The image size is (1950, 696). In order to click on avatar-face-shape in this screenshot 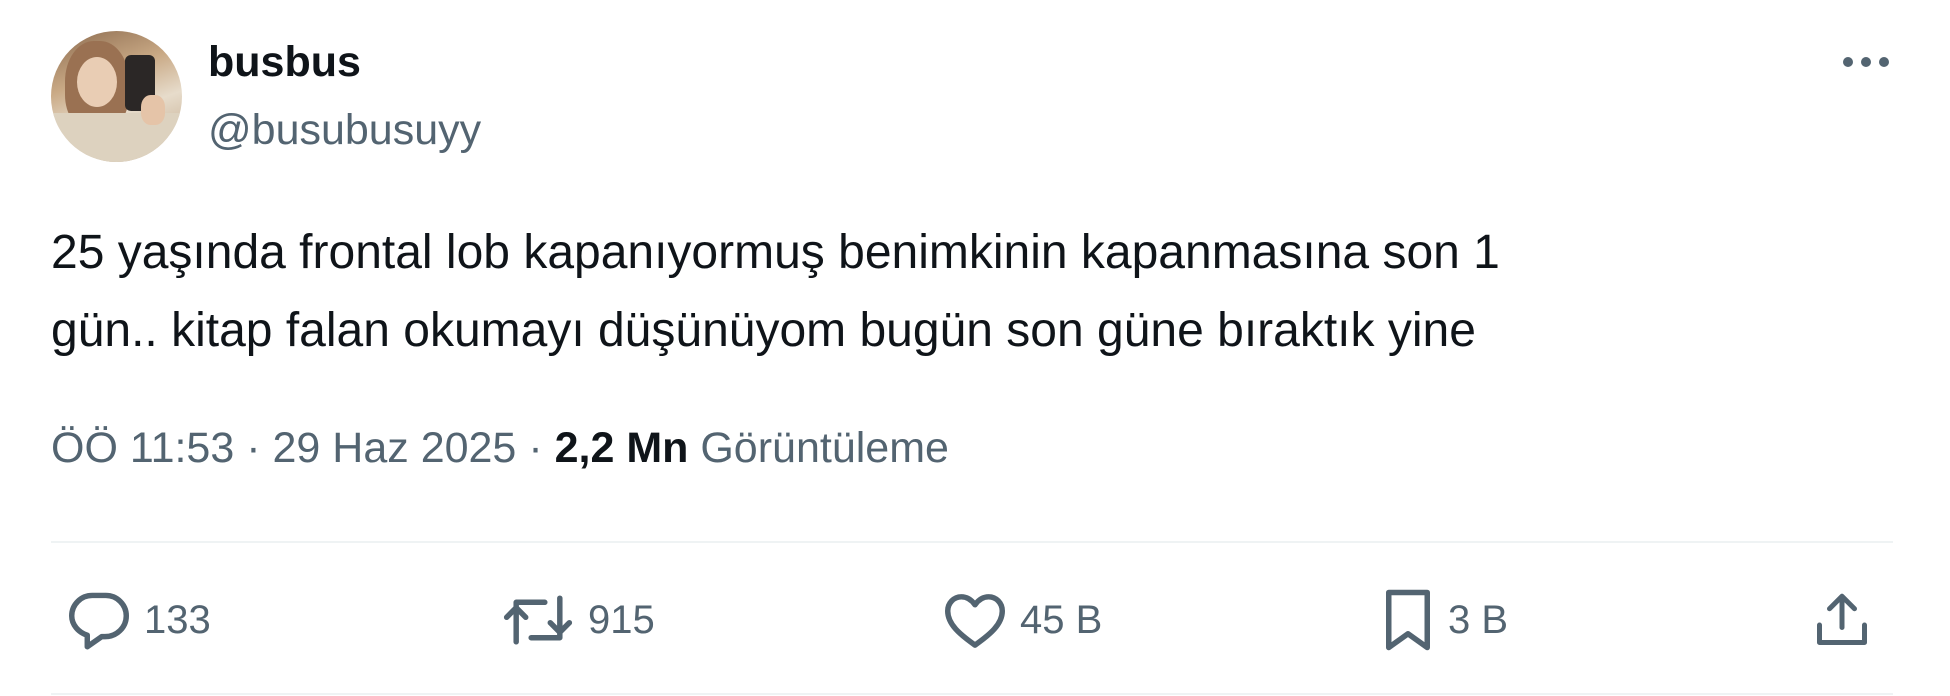, I will do `click(97, 82)`.